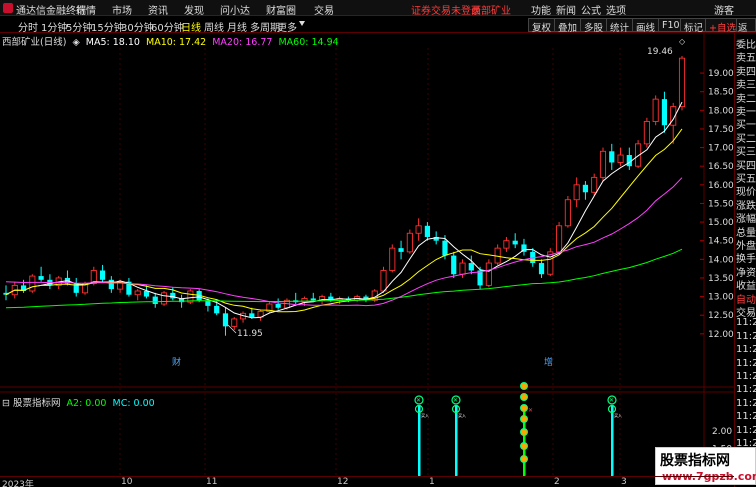 Image resolution: width=756 pixels, height=487 pixels. What do you see at coordinates (721, 186) in the screenshot?
I see `price-tick-label: 16.00` at bounding box center [721, 186].